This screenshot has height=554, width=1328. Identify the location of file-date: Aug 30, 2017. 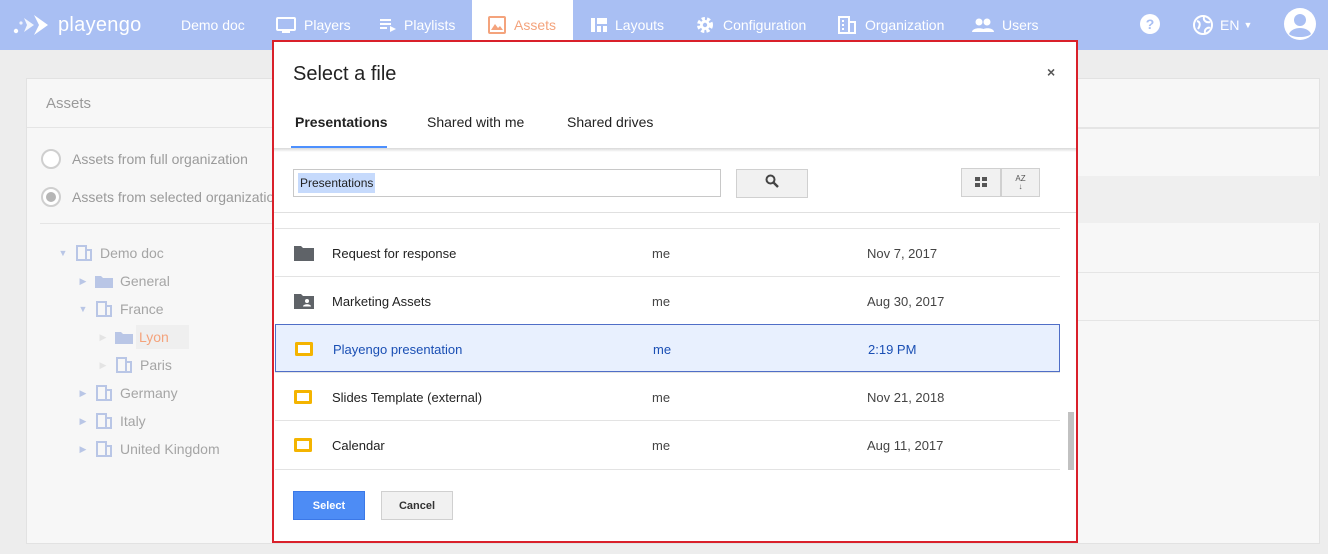
(906, 301).